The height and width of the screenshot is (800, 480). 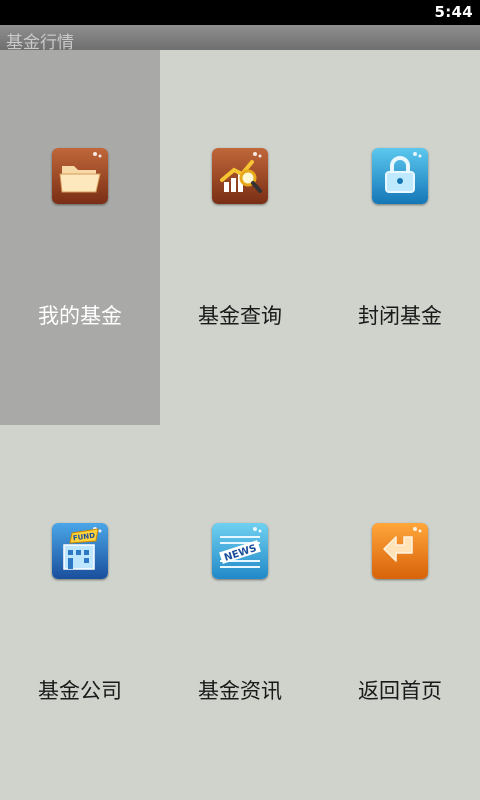 I want to click on menu-item-label: 基金公司, so click(x=80, y=691).